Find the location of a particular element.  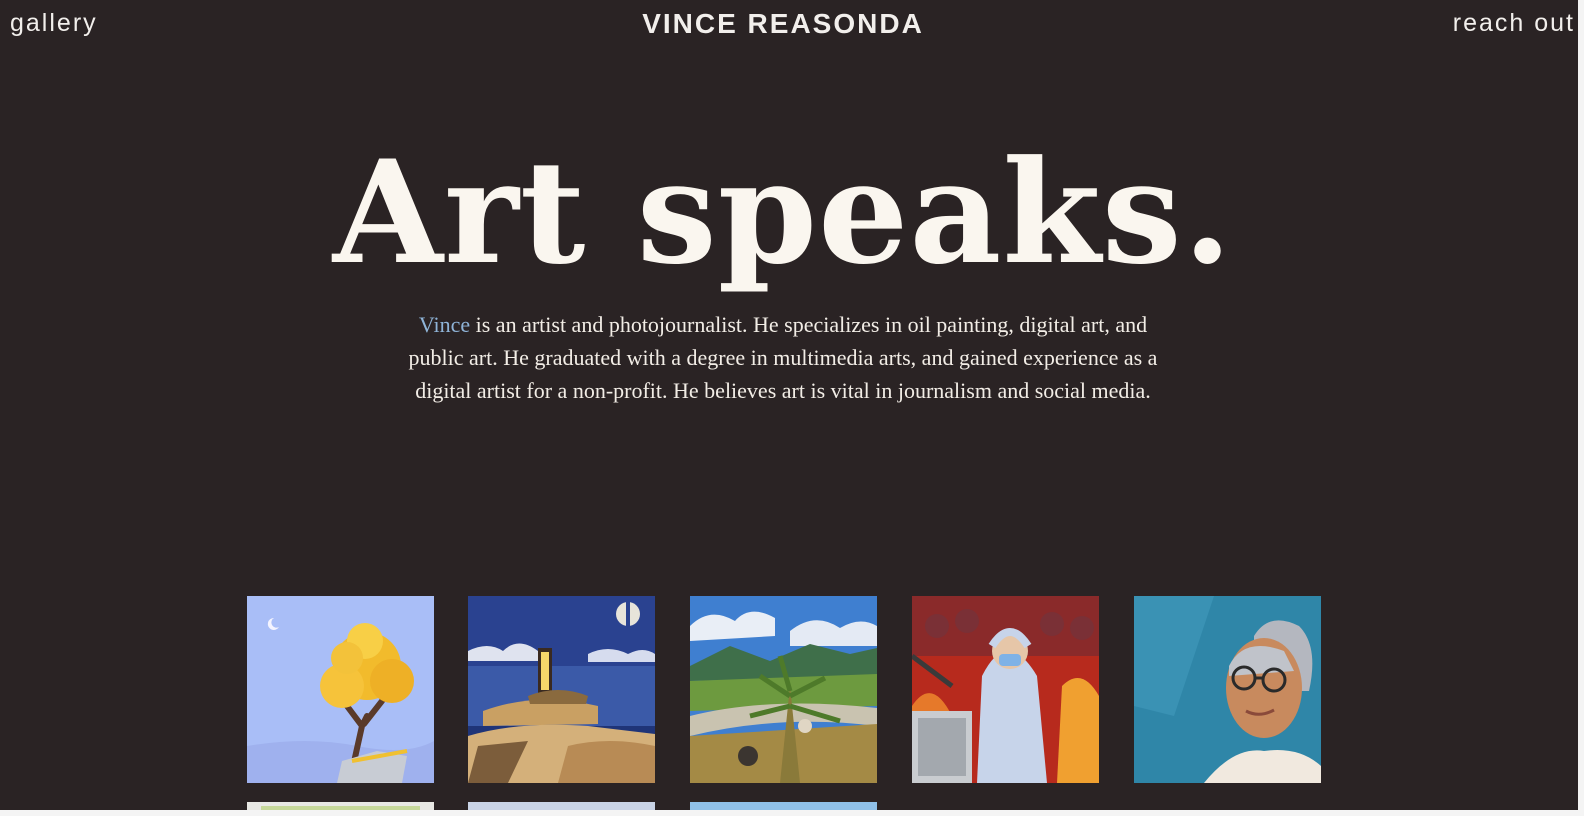

palm-landscape-artwork is located at coordinates (783, 689).